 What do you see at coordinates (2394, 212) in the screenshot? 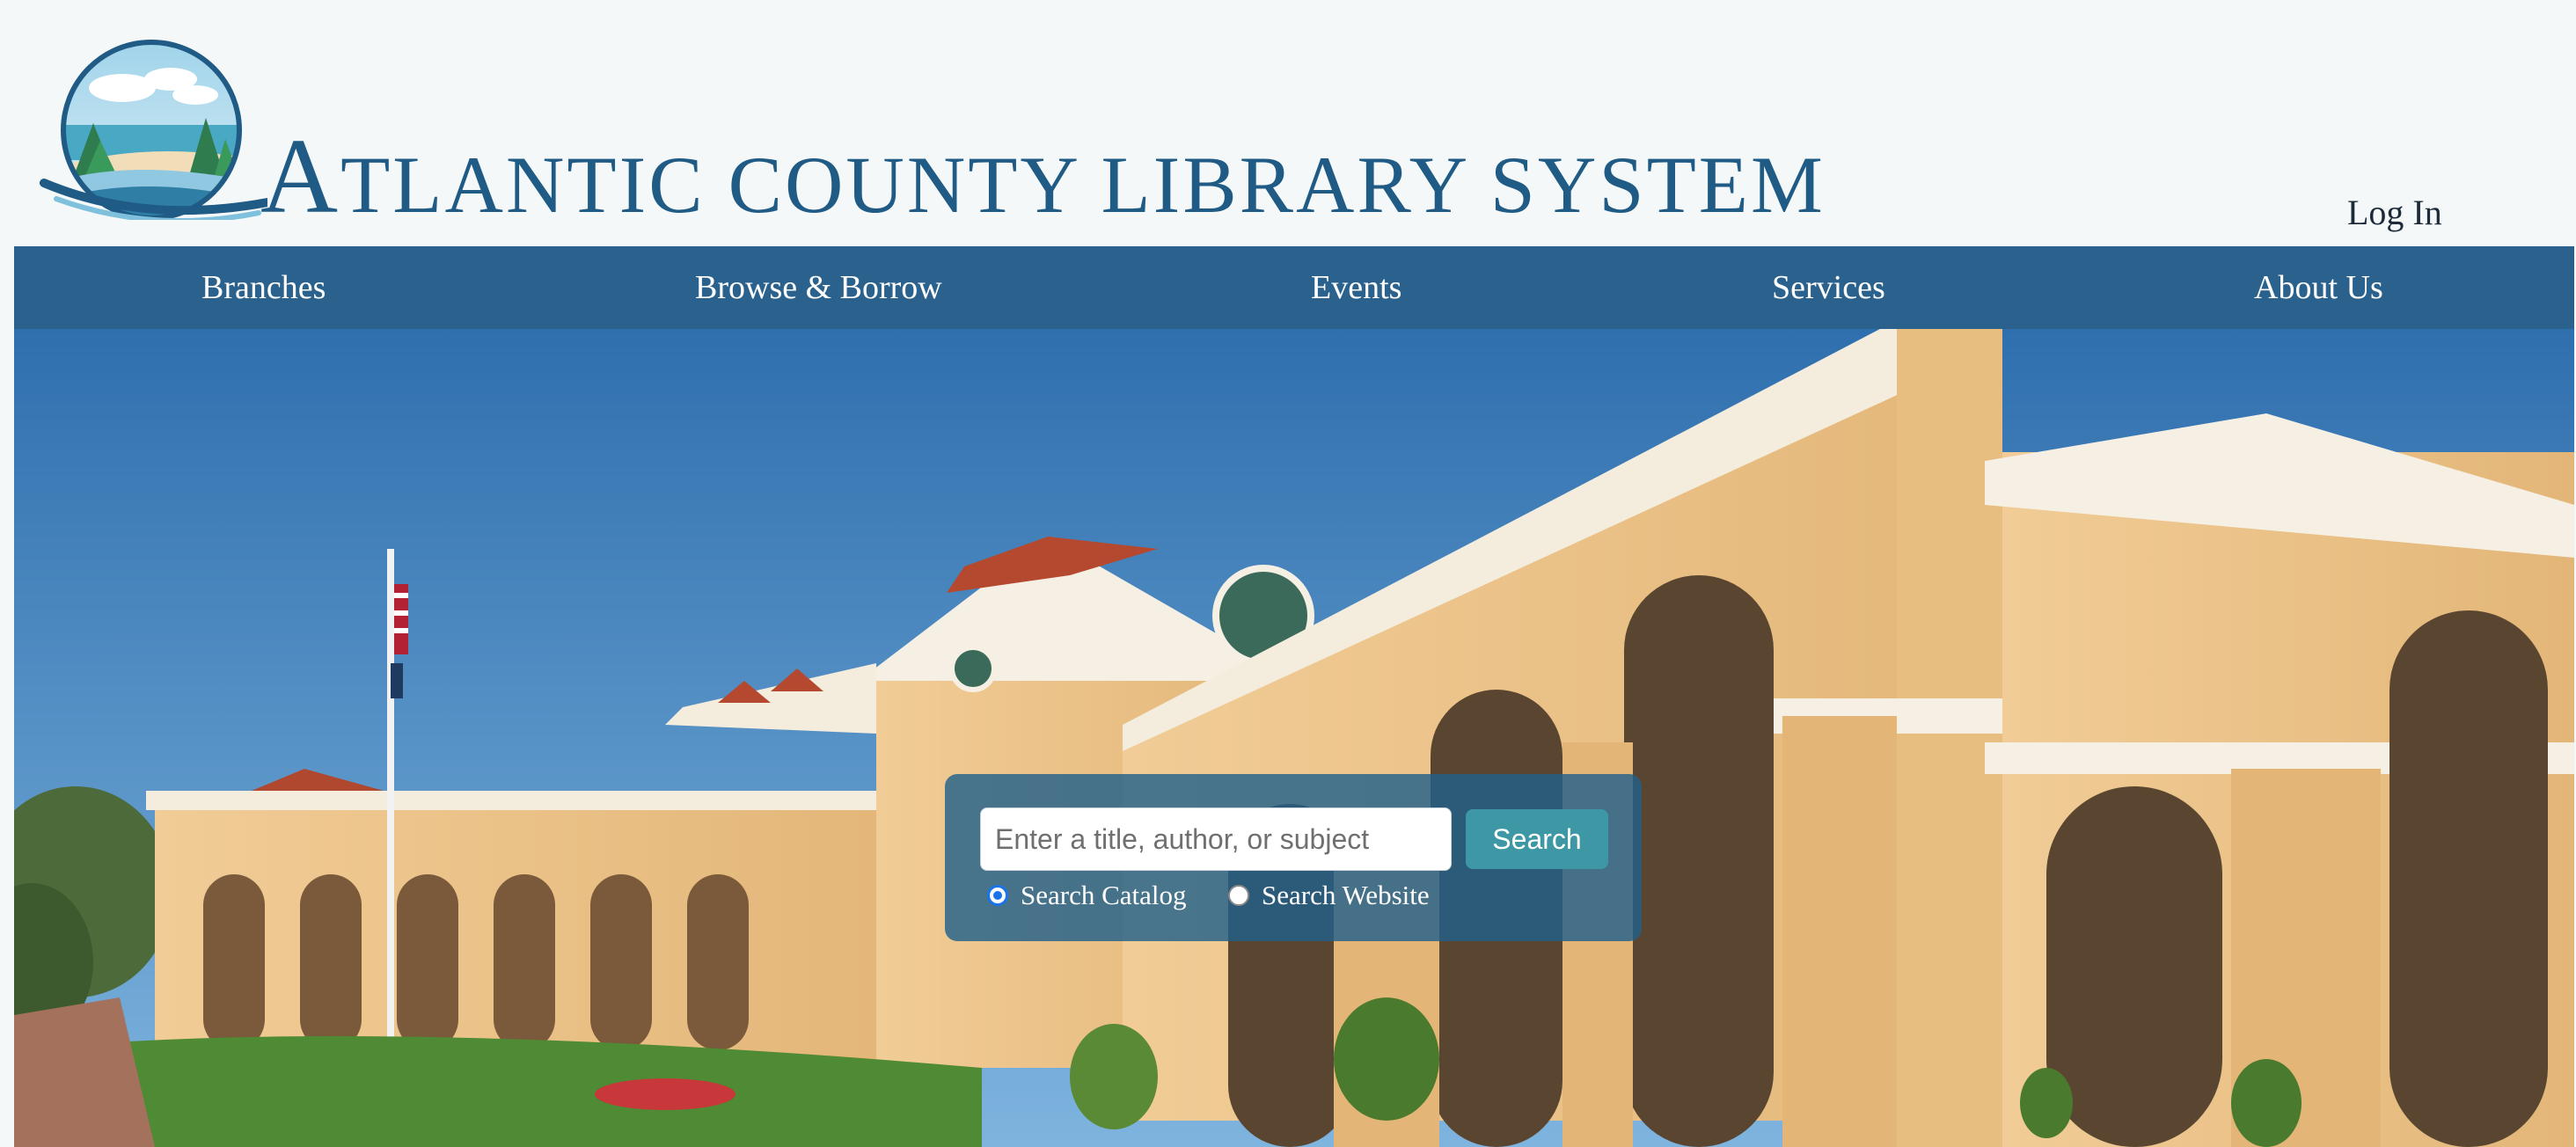
I see `login-link: Log In` at bounding box center [2394, 212].